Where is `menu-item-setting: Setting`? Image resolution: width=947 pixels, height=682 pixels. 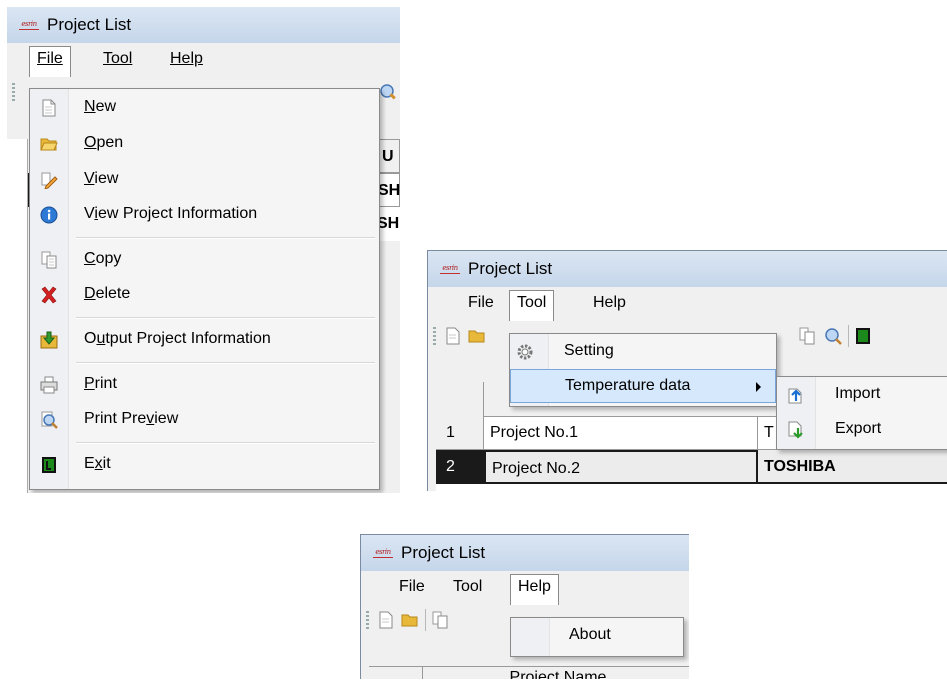
menu-item-setting: Setting is located at coordinates (643, 352).